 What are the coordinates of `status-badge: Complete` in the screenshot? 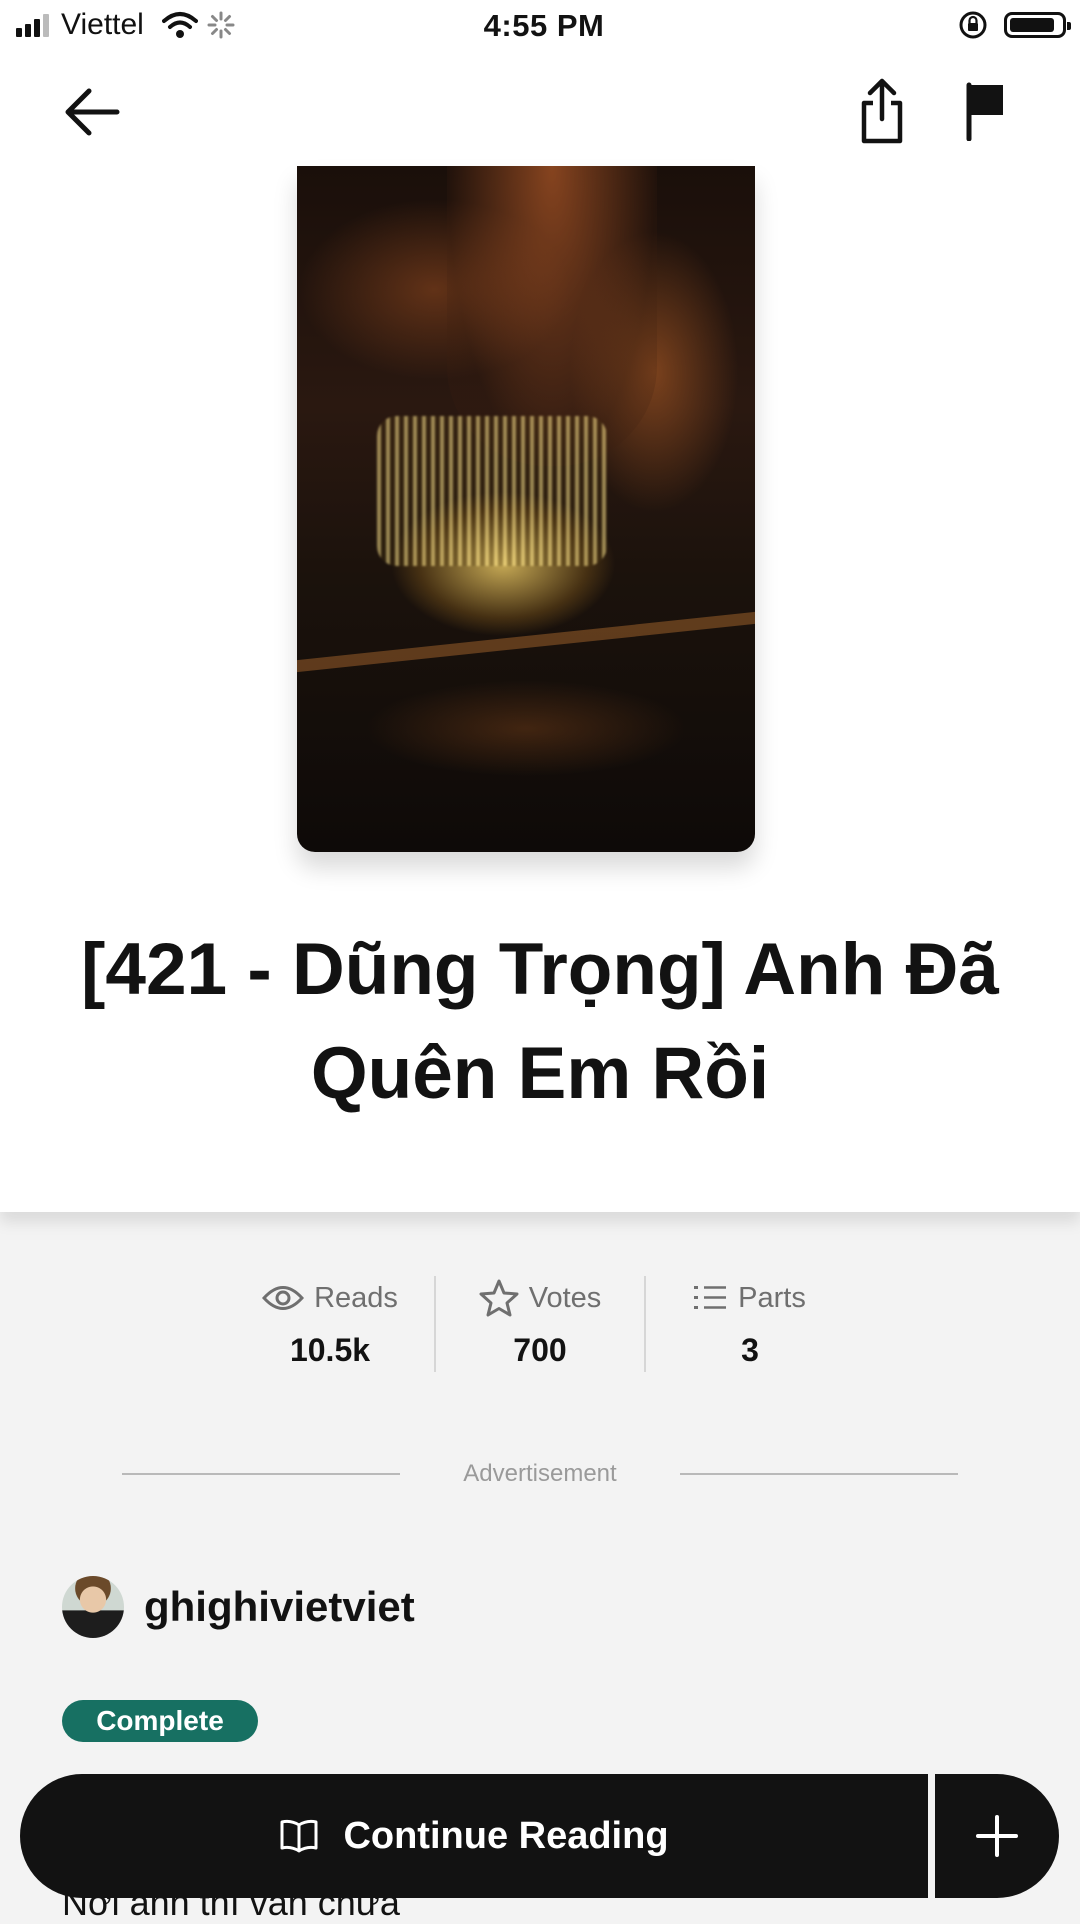 It's located at (160, 1721).